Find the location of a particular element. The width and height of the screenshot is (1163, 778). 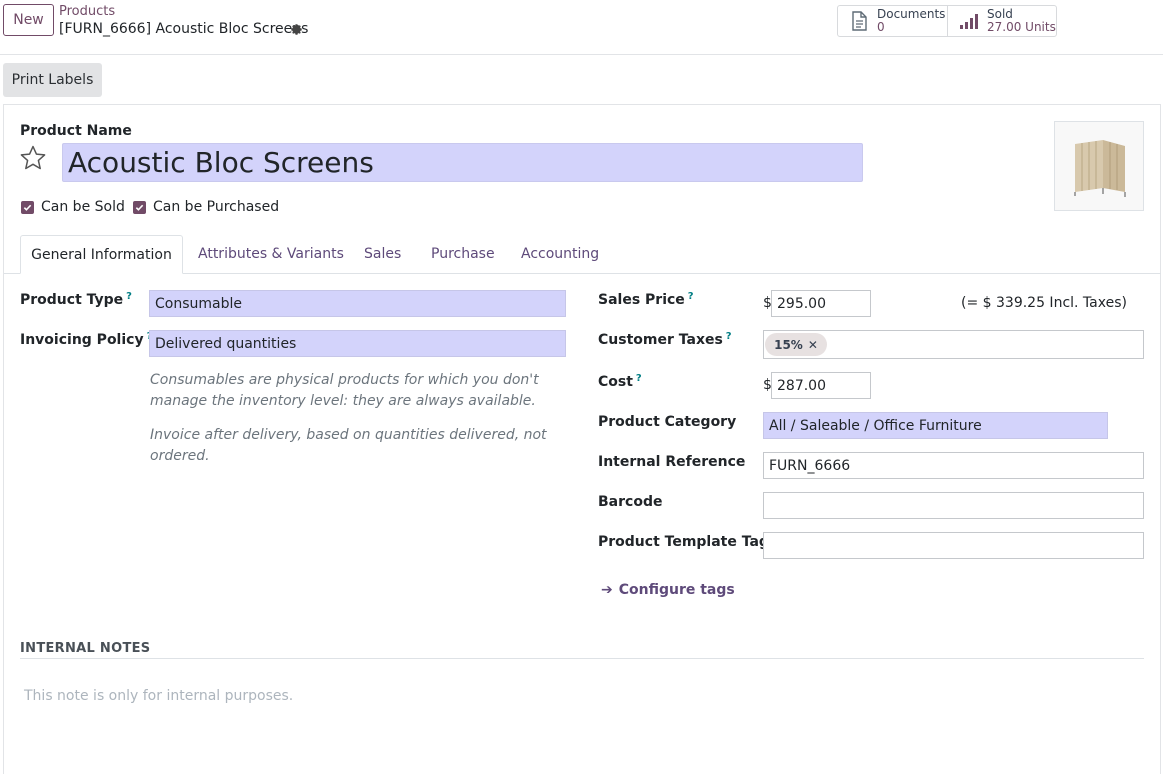

print-labels-button: Print Labels is located at coordinates (52, 80).